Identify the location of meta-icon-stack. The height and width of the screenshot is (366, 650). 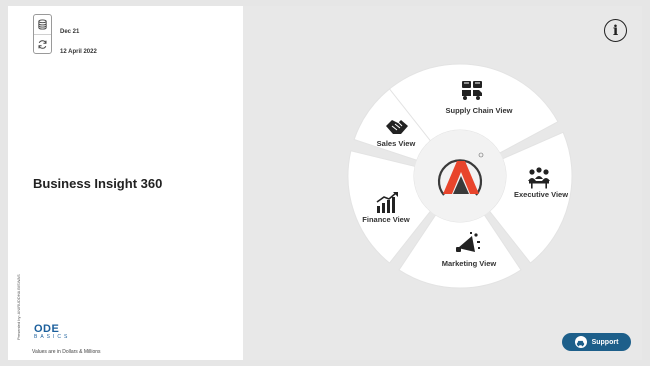
(42, 34).